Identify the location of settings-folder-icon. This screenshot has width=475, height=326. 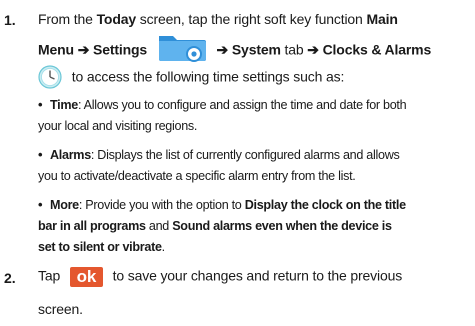
(182, 49).